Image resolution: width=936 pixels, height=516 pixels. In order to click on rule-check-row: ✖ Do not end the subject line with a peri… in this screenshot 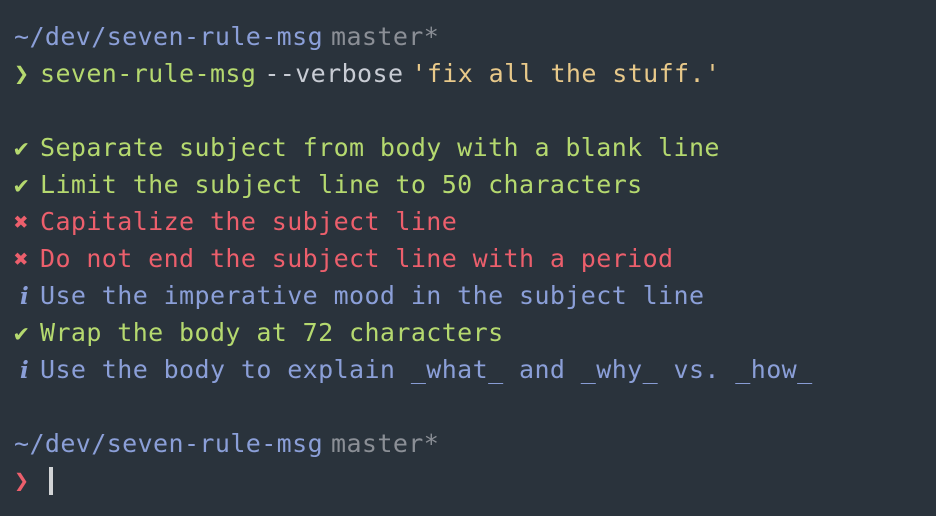, I will do `click(475, 258)`.